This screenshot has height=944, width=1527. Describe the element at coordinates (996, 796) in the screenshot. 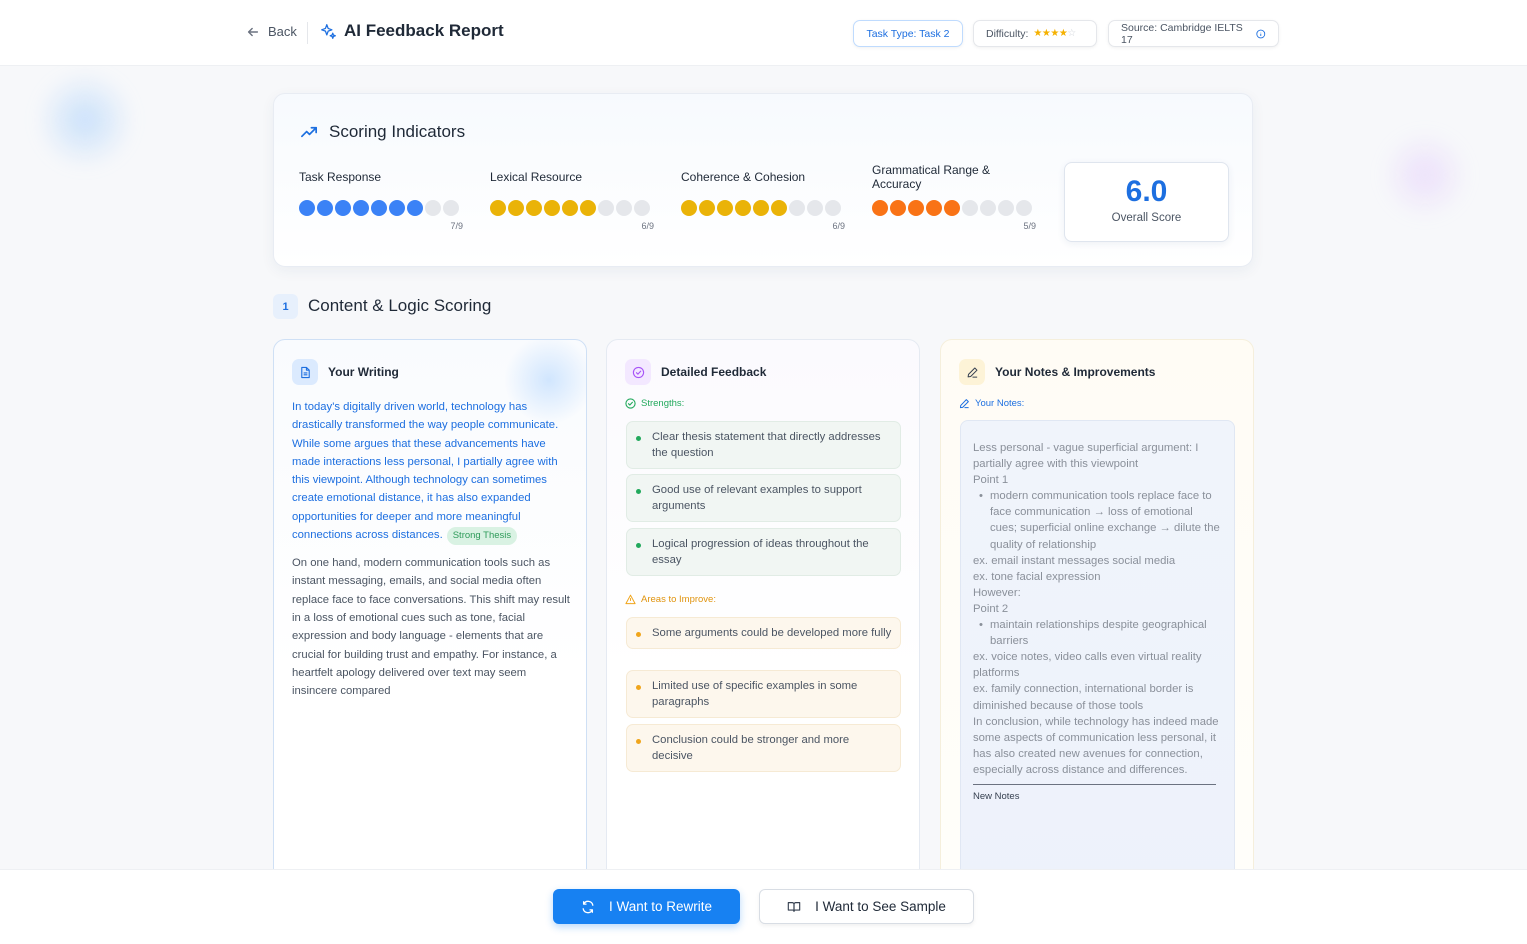

I see `new-notes-label: New Notes` at that location.